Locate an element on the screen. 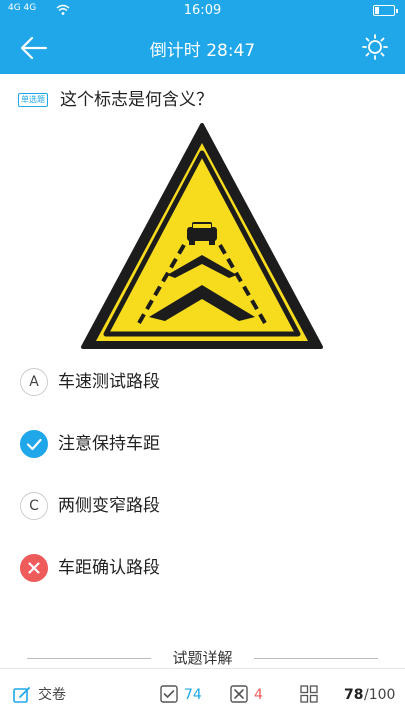 The image size is (405, 720). progress-indicator: 78 /100 is located at coordinates (374, 695).